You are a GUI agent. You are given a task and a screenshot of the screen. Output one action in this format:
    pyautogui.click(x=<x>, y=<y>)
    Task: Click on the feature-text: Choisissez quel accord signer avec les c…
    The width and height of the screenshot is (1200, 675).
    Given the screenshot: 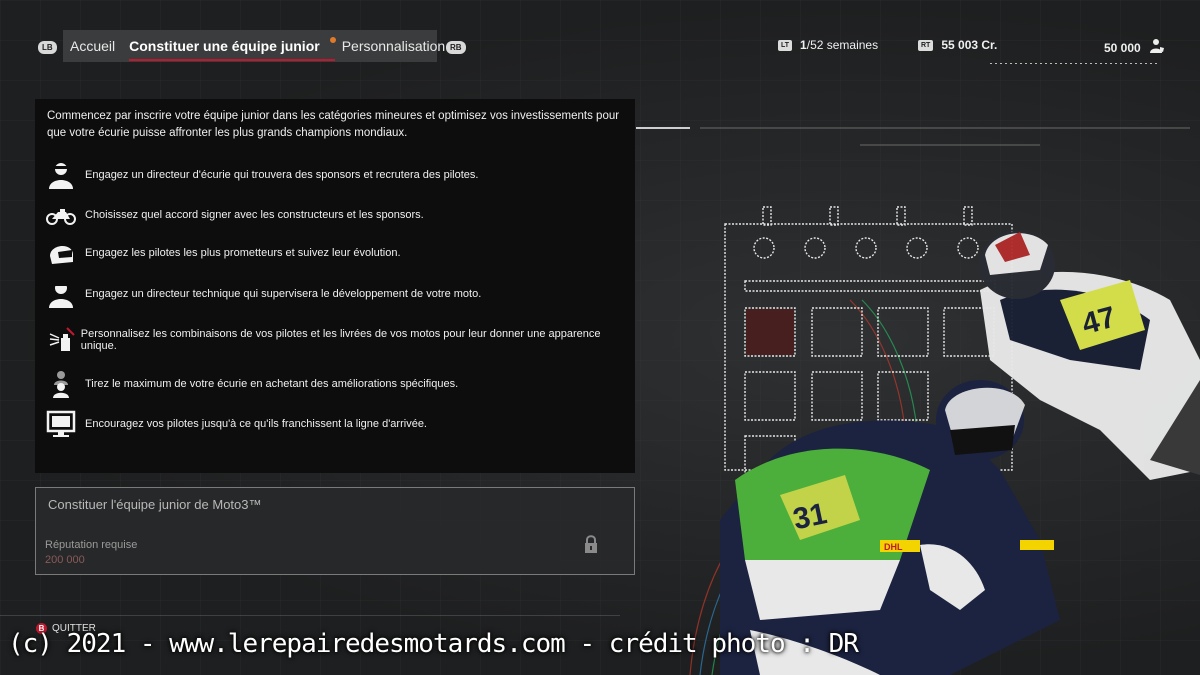 What is the action you would take?
    pyautogui.click(x=254, y=215)
    